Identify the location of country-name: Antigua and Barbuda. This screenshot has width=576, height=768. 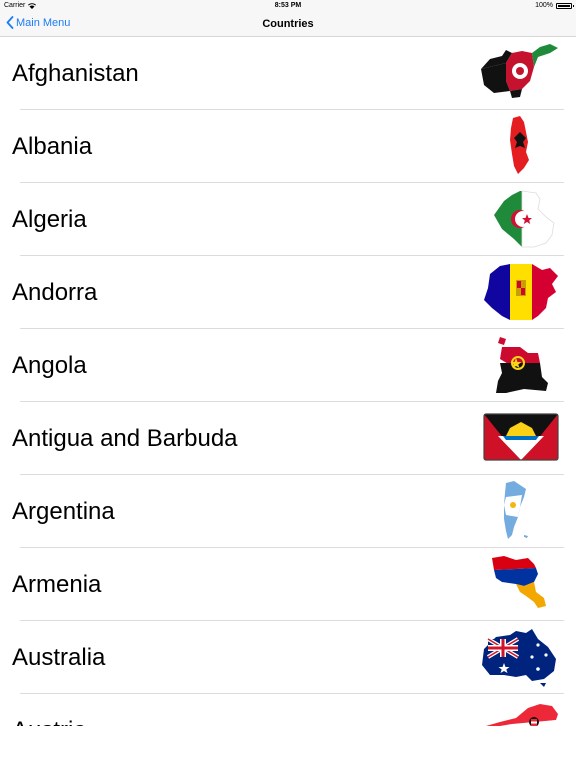
(125, 438).